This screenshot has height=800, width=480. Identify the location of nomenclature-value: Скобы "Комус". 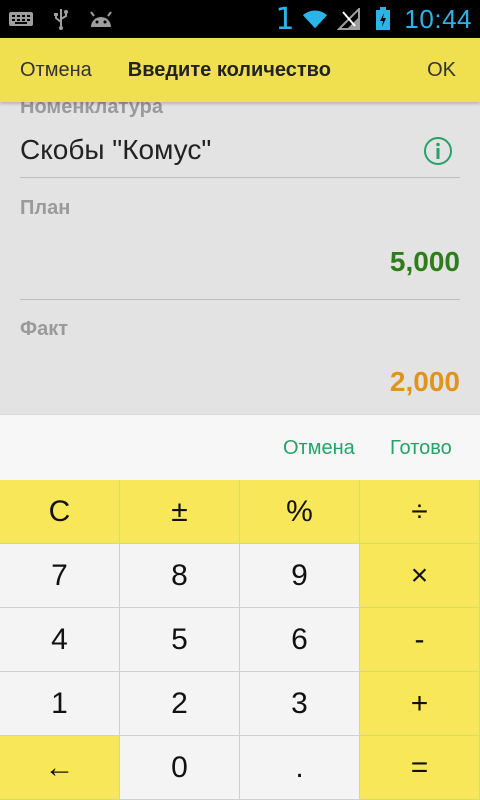
(115, 150).